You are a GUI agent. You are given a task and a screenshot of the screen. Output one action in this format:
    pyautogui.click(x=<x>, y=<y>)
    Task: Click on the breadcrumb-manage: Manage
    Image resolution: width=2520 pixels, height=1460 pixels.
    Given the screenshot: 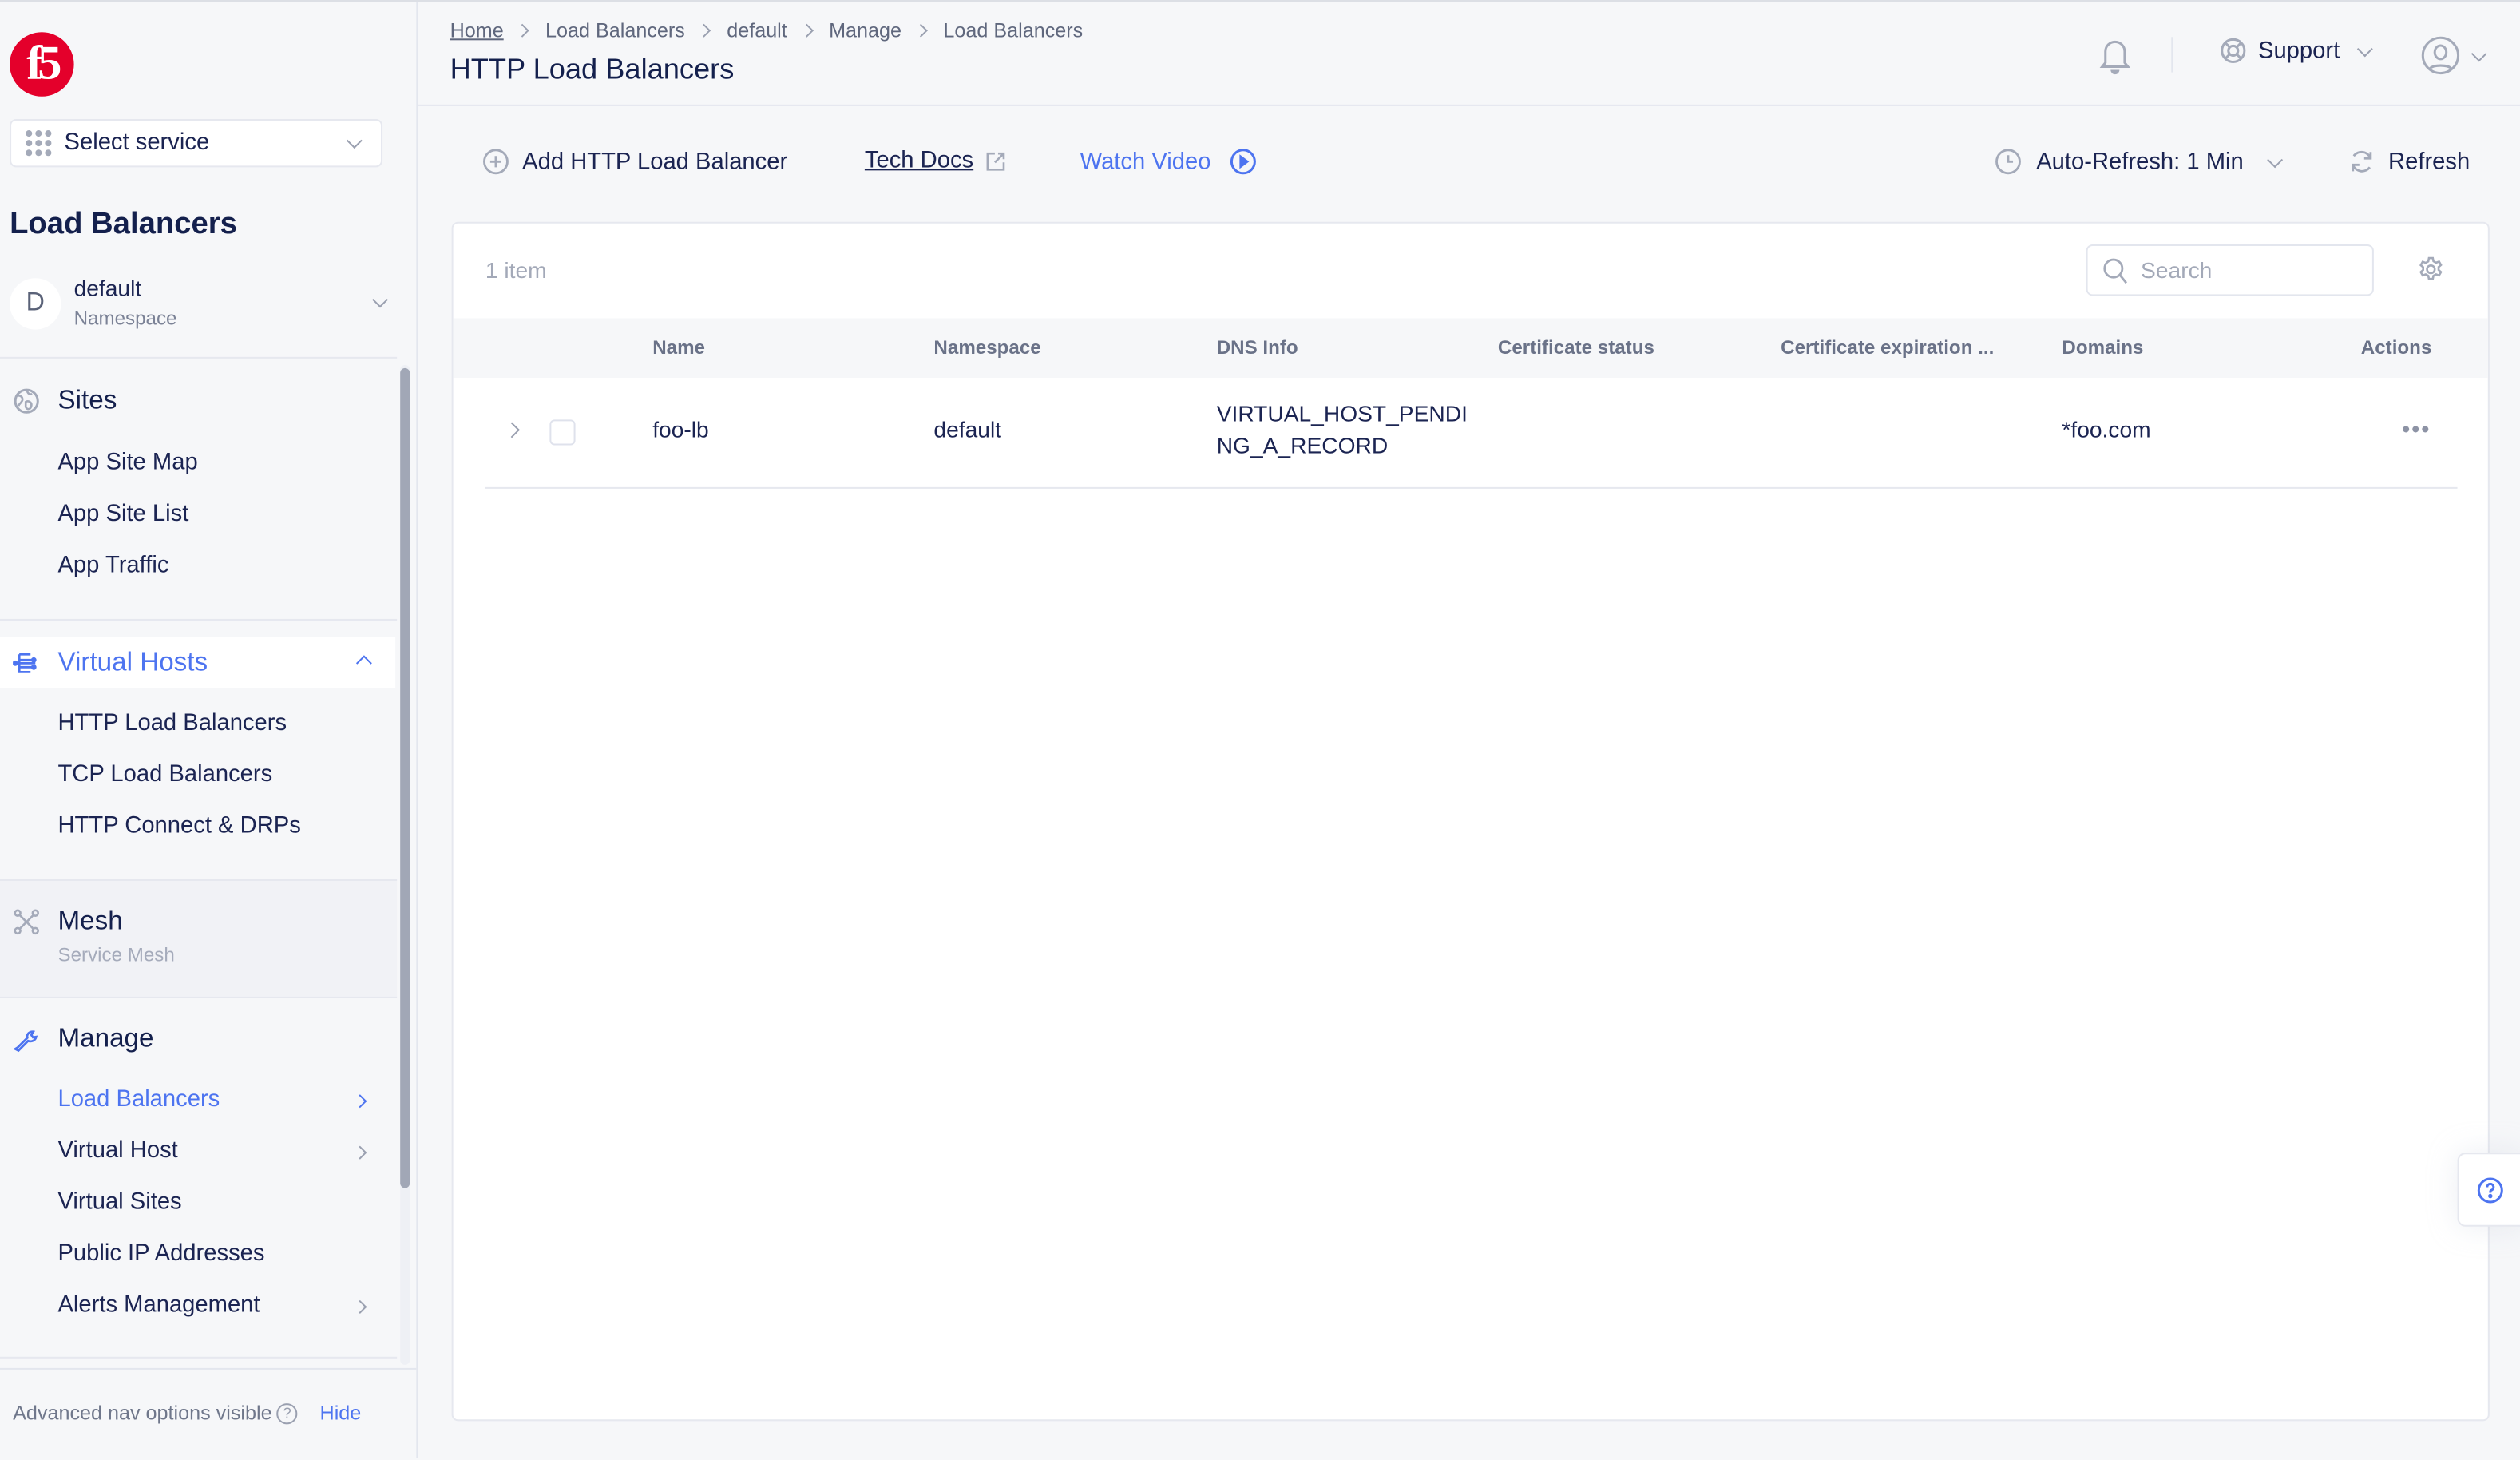 What is the action you would take?
    pyautogui.click(x=865, y=31)
    